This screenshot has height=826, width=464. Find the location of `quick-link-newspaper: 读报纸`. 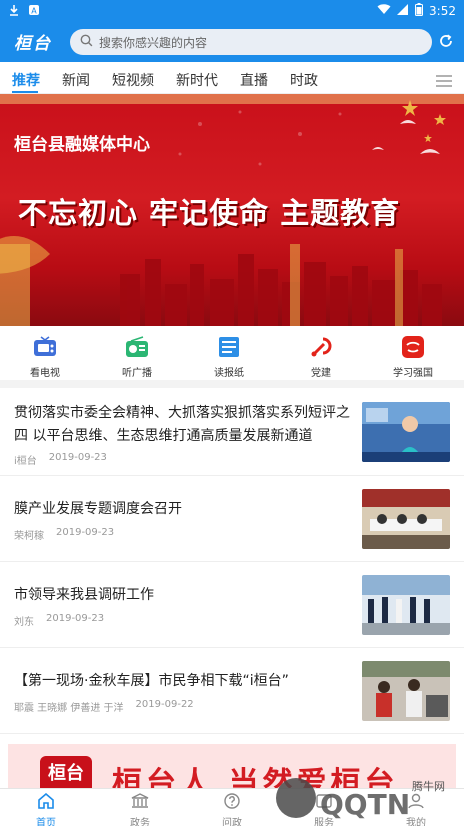

quick-link-newspaper: 读报纸 is located at coordinates (229, 357).